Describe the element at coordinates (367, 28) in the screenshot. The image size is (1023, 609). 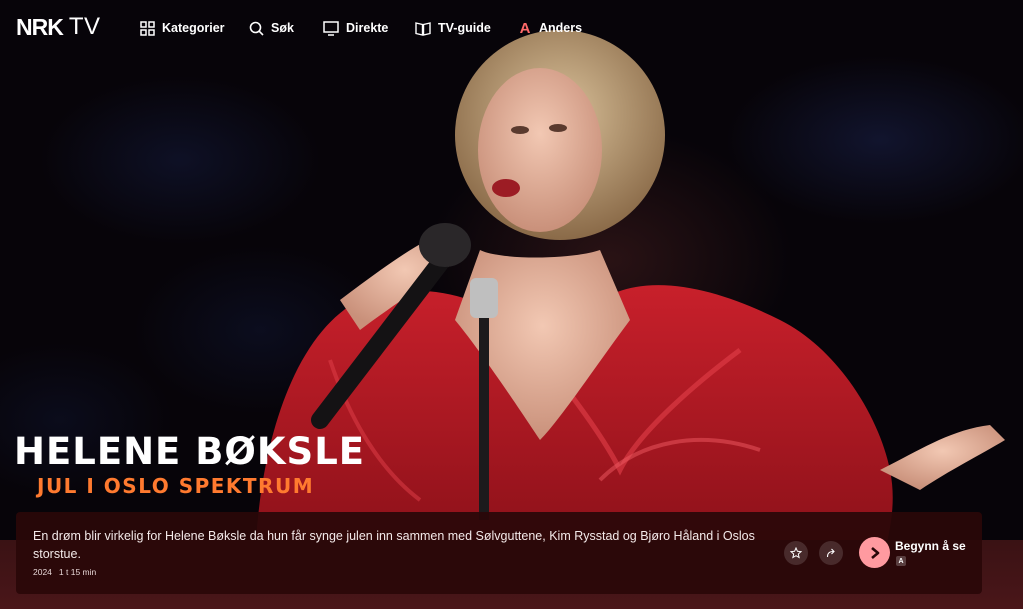
I see `nav-item-label: Direkte` at that location.